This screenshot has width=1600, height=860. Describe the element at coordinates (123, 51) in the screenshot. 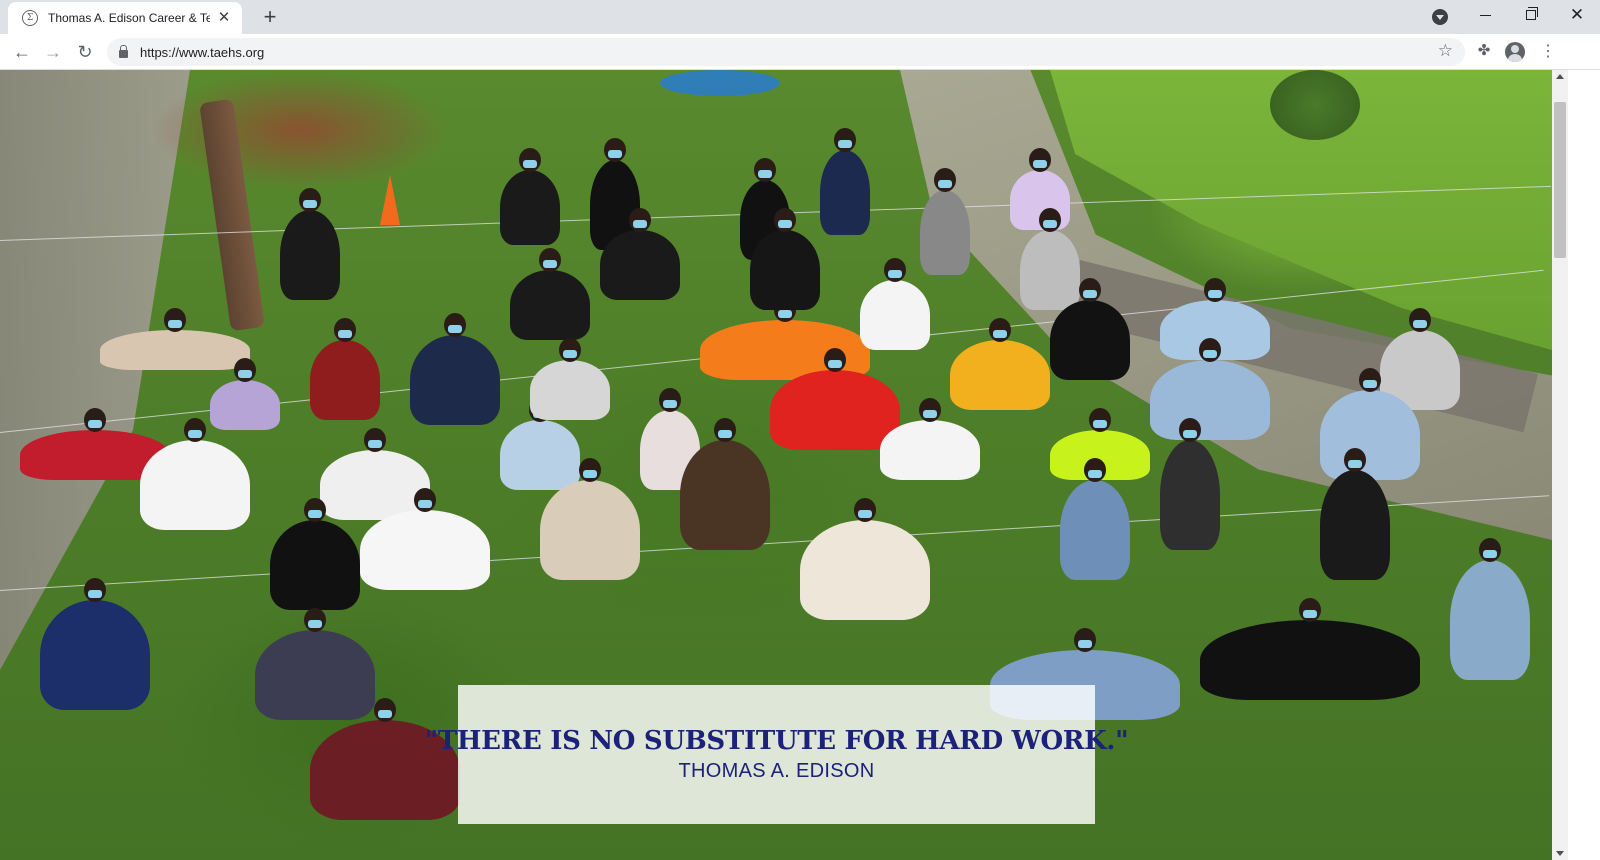

I see `lock-icon` at that location.